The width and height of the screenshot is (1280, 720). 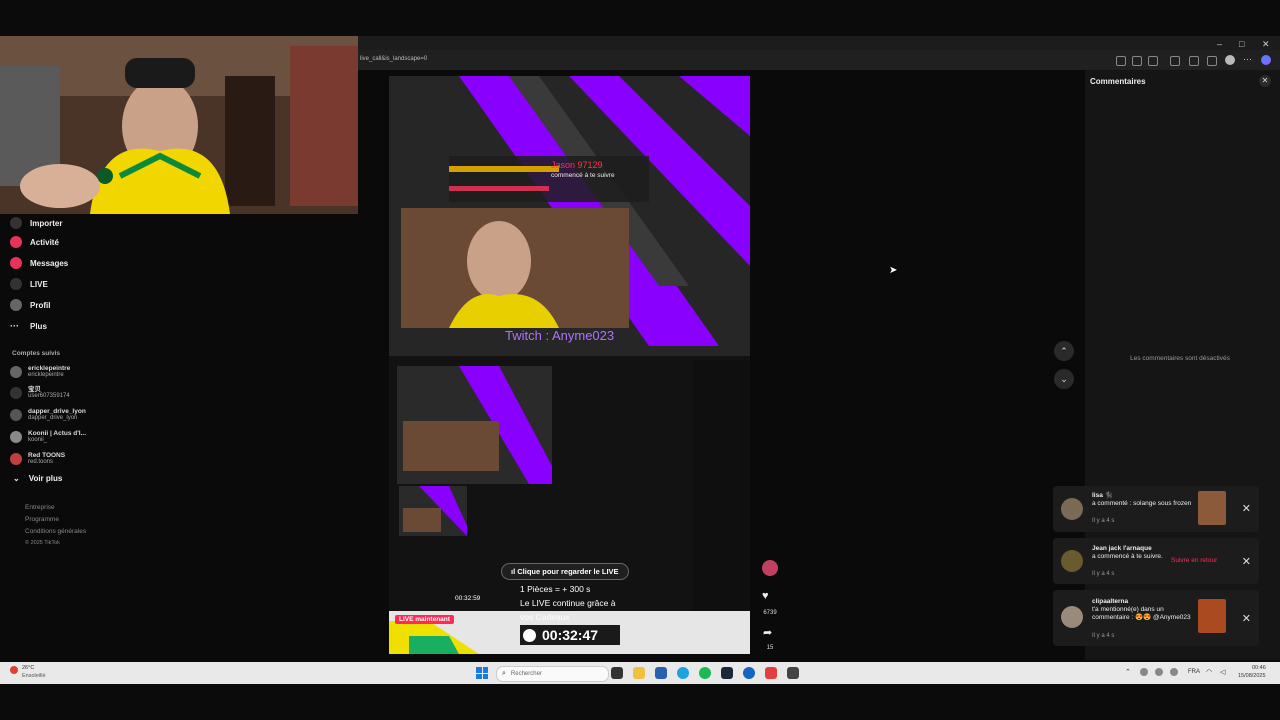 I want to click on sidebar-item-live: LIVE, so click(x=29, y=284).